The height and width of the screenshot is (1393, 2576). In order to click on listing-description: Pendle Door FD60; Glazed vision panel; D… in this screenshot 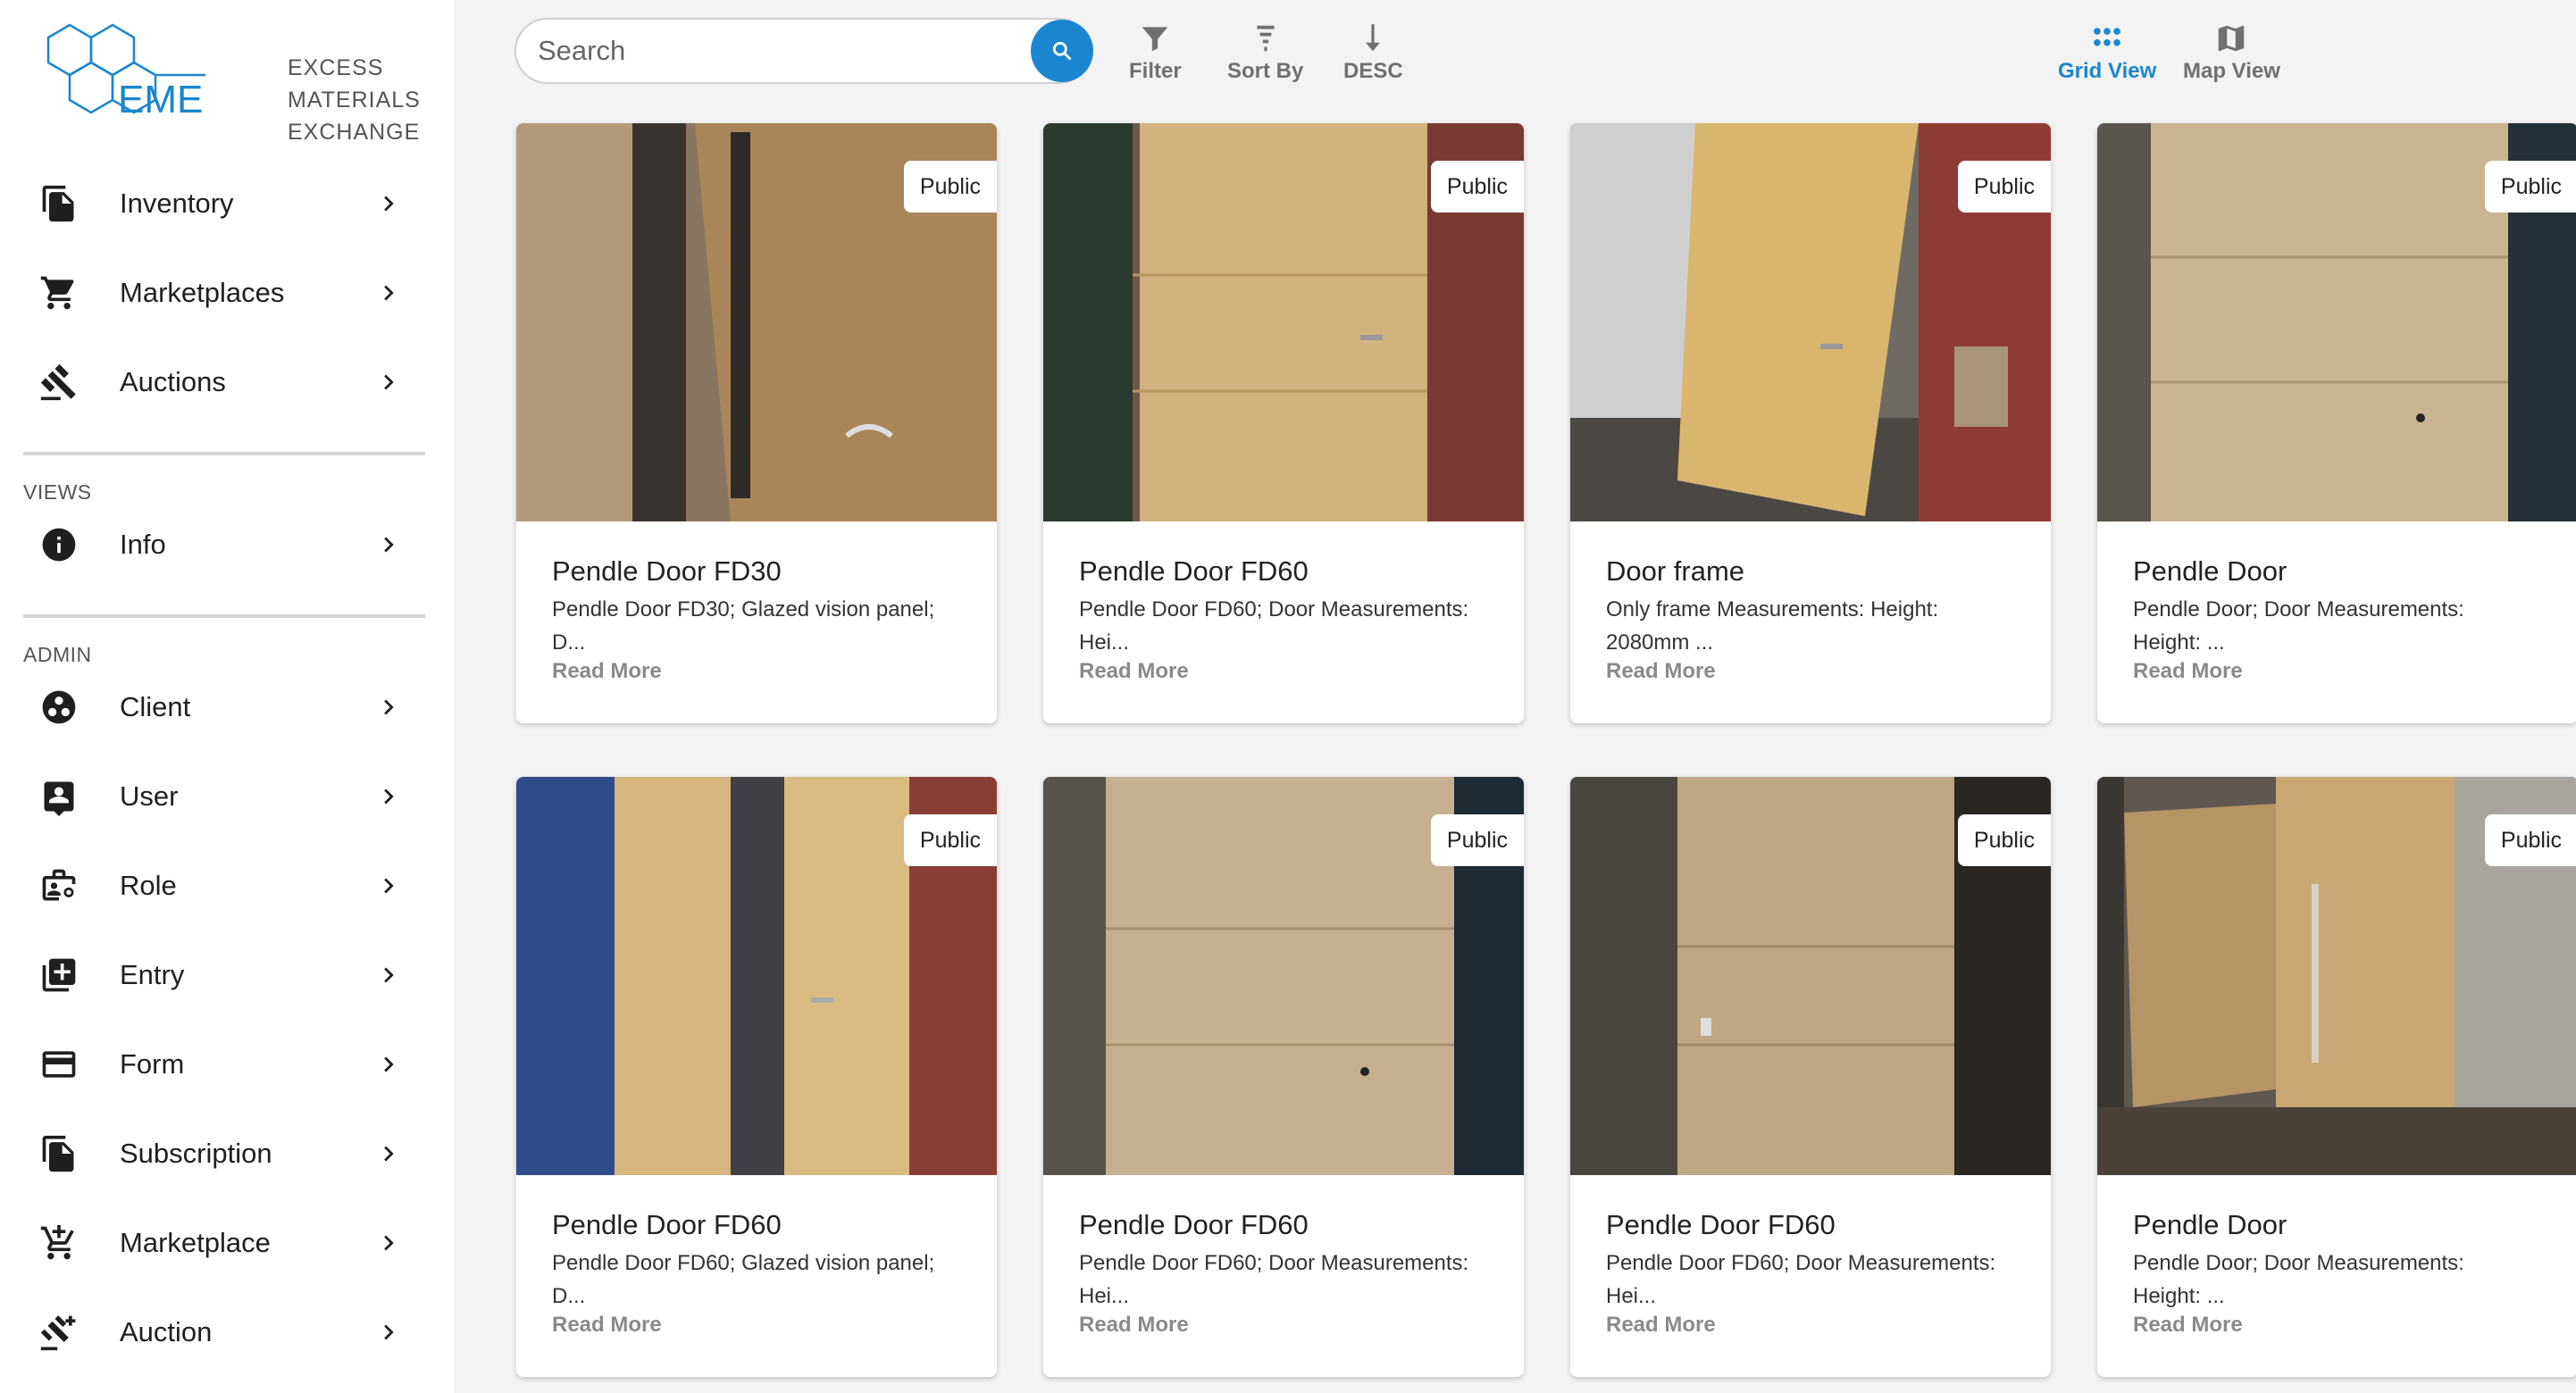, I will do `click(762, 1280)`.